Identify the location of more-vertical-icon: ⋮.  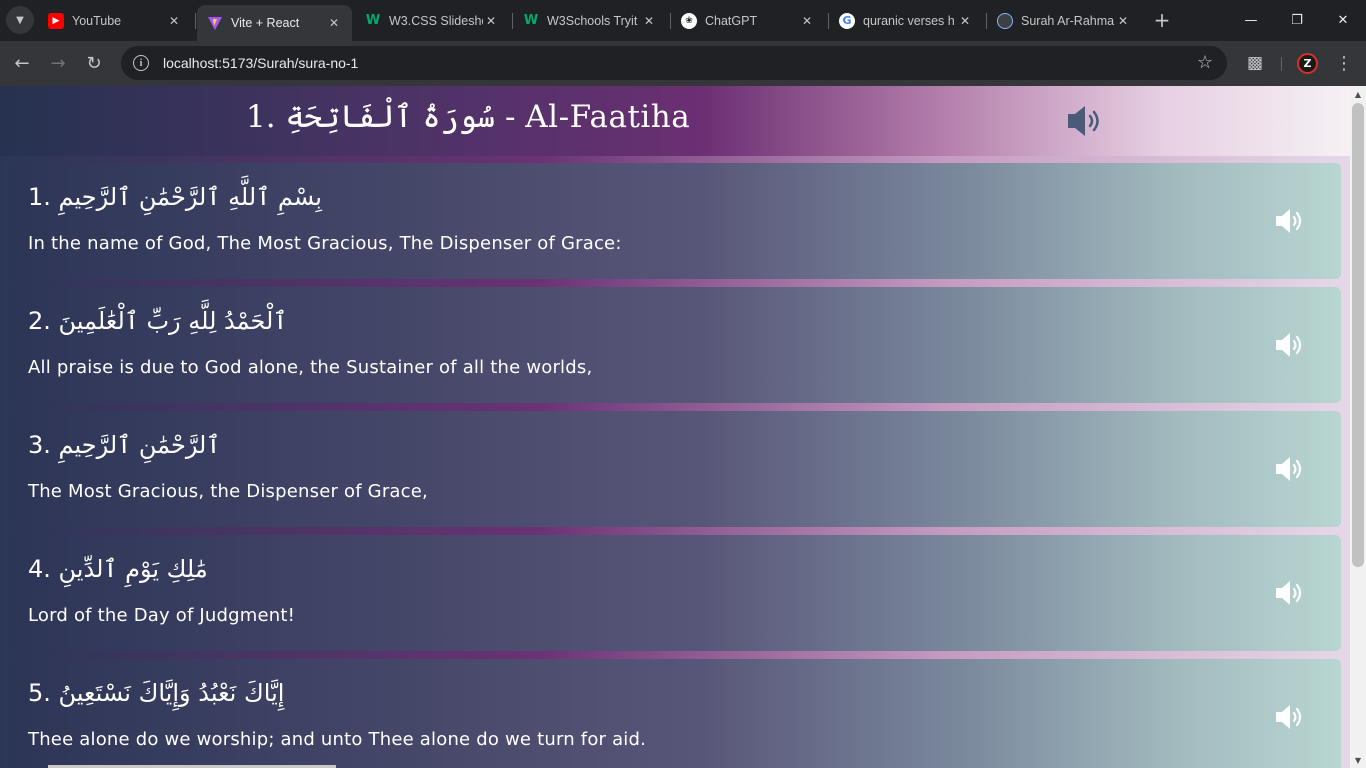
(1344, 63).